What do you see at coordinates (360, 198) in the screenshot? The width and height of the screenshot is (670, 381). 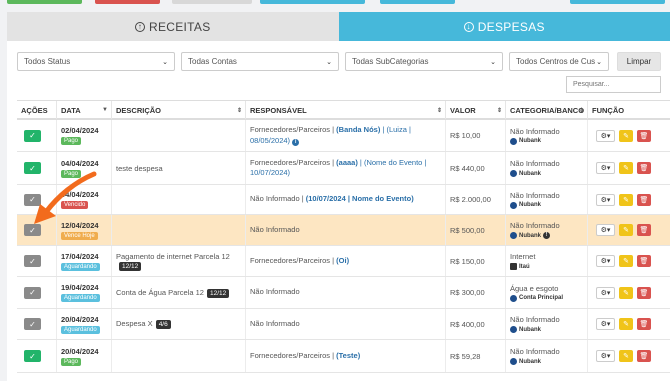 I see `responsavel-link: (10/07/2024 | Nome do Evento)` at bounding box center [360, 198].